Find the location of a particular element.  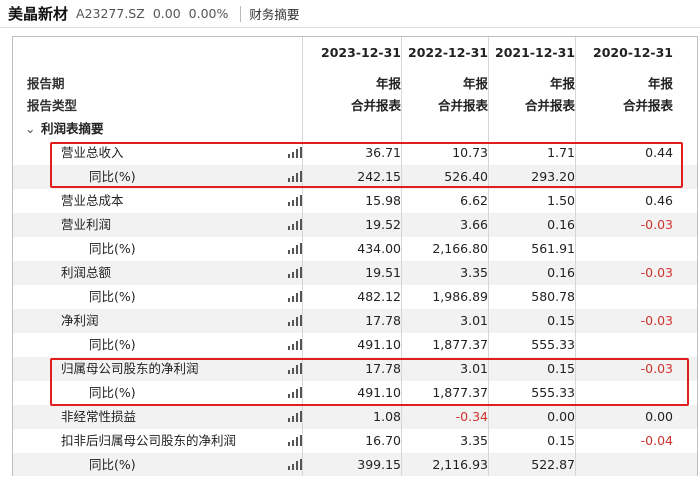

table-cell: -0.34 is located at coordinates (471, 416).